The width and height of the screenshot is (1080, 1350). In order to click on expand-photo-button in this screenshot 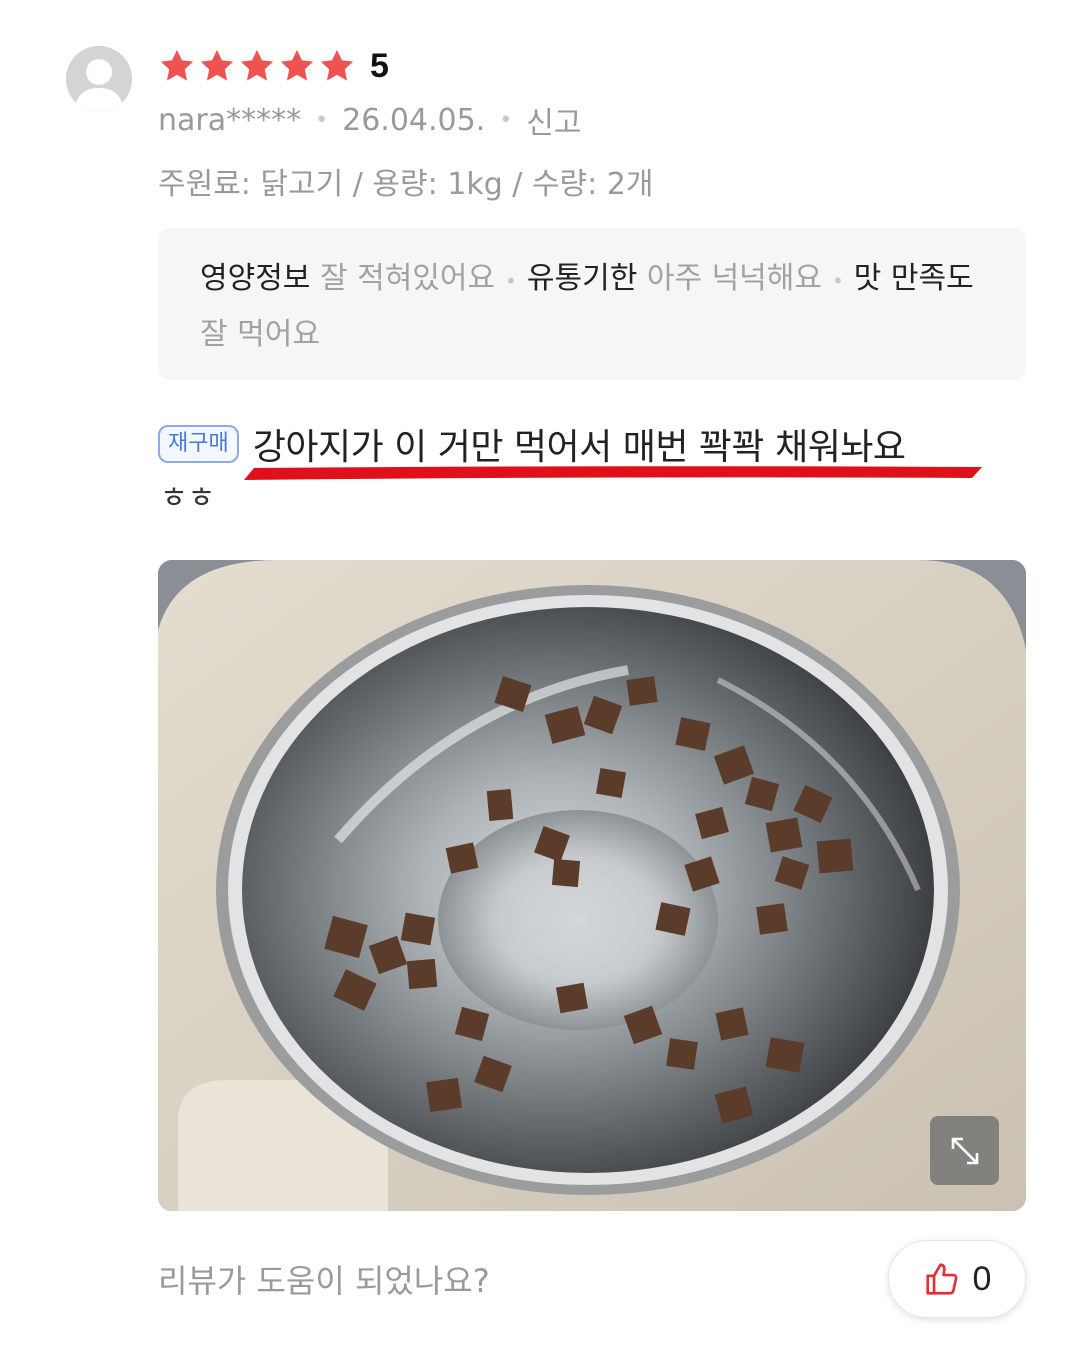, I will do `click(964, 1150)`.